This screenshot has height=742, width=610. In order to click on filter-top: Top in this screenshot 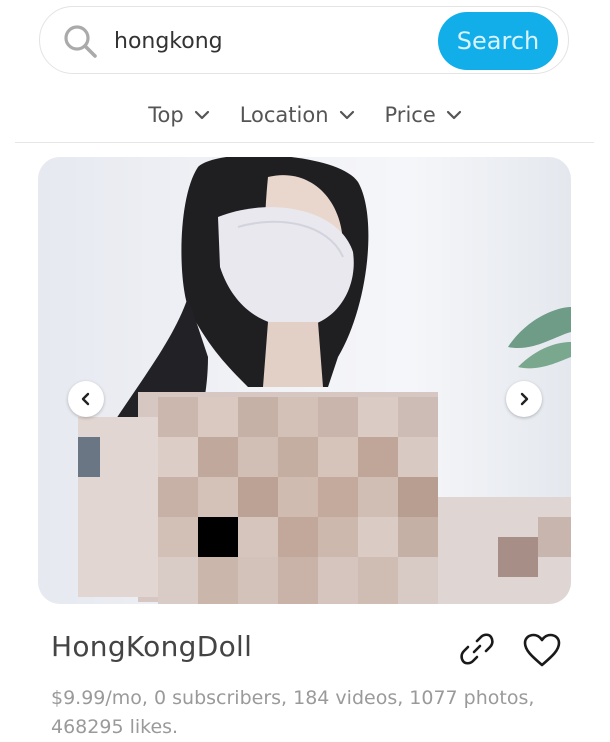, I will do `click(178, 115)`.